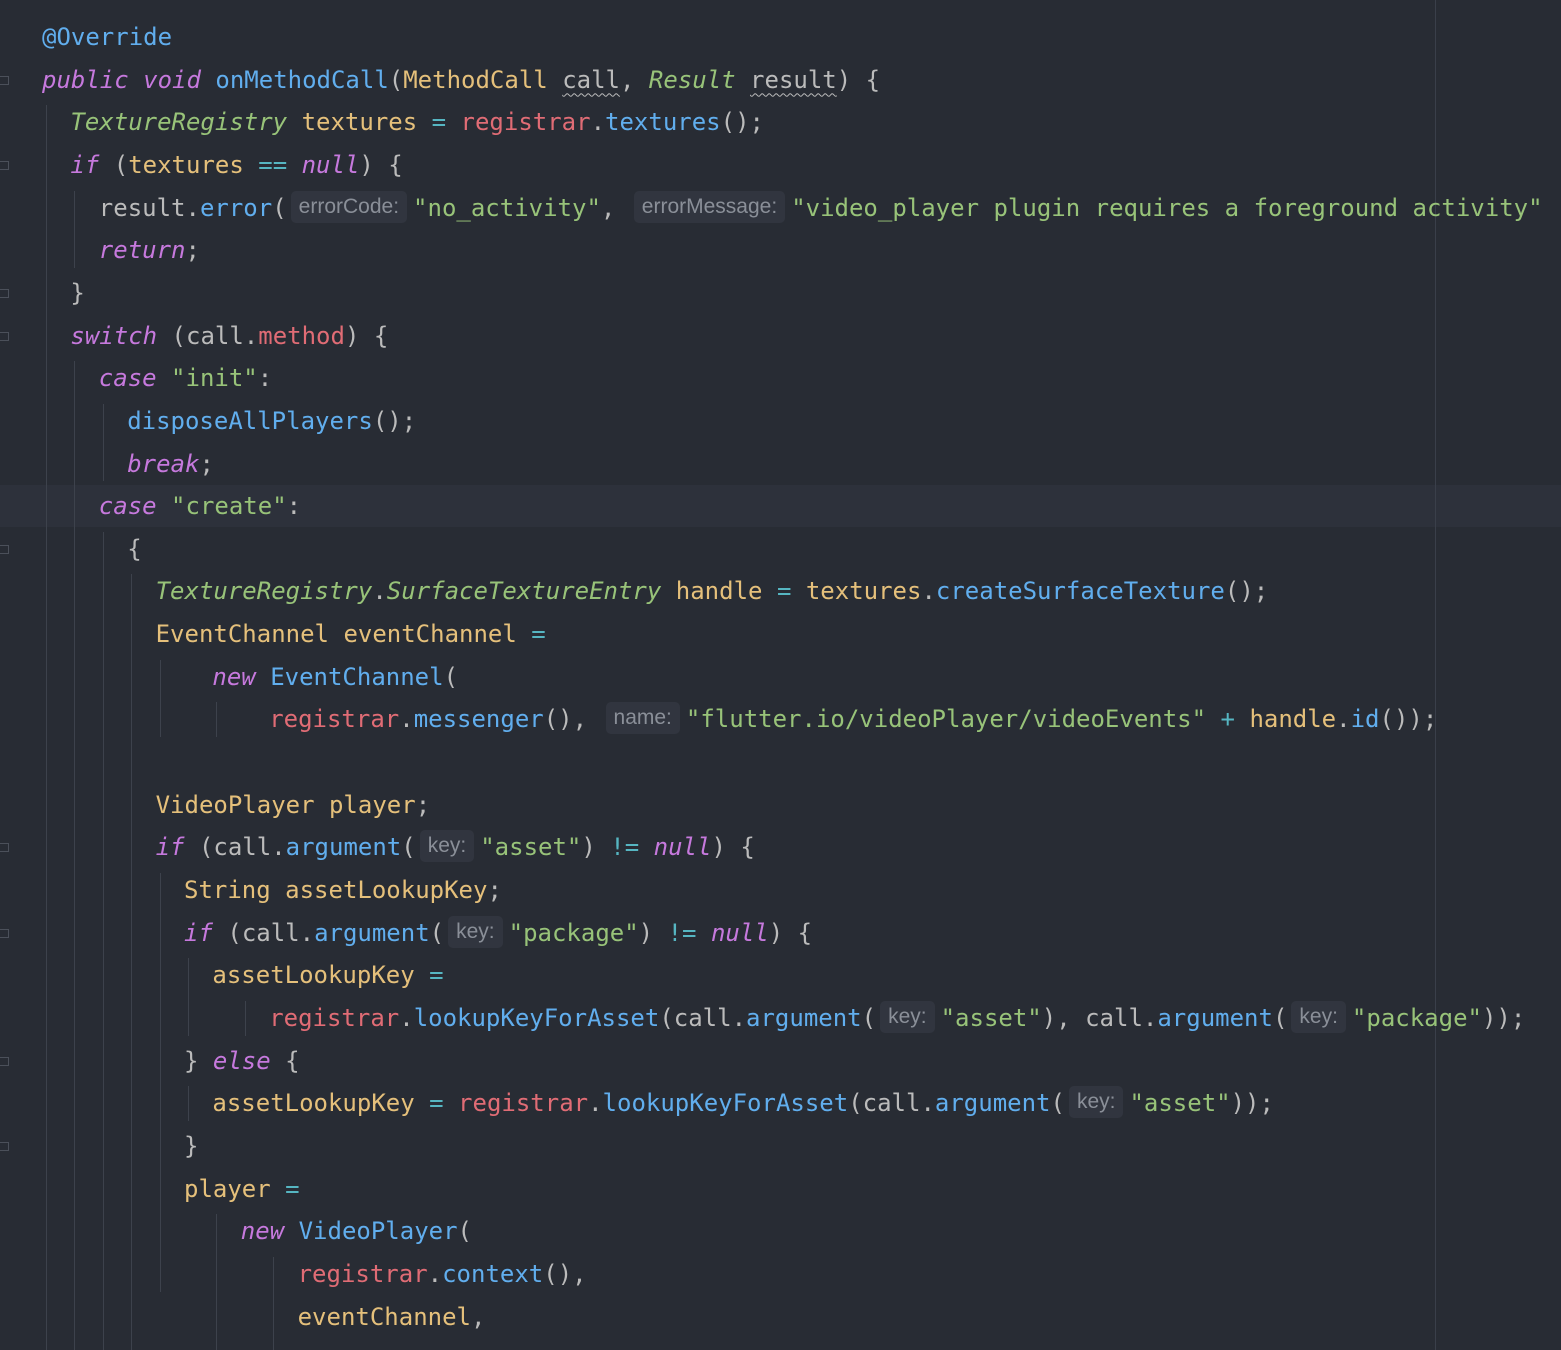 The height and width of the screenshot is (1350, 1561). What do you see at coordinates (335, 677) in the screenshot?
I see `code-line: new EventChannel(` at bounding box center [335, 677].